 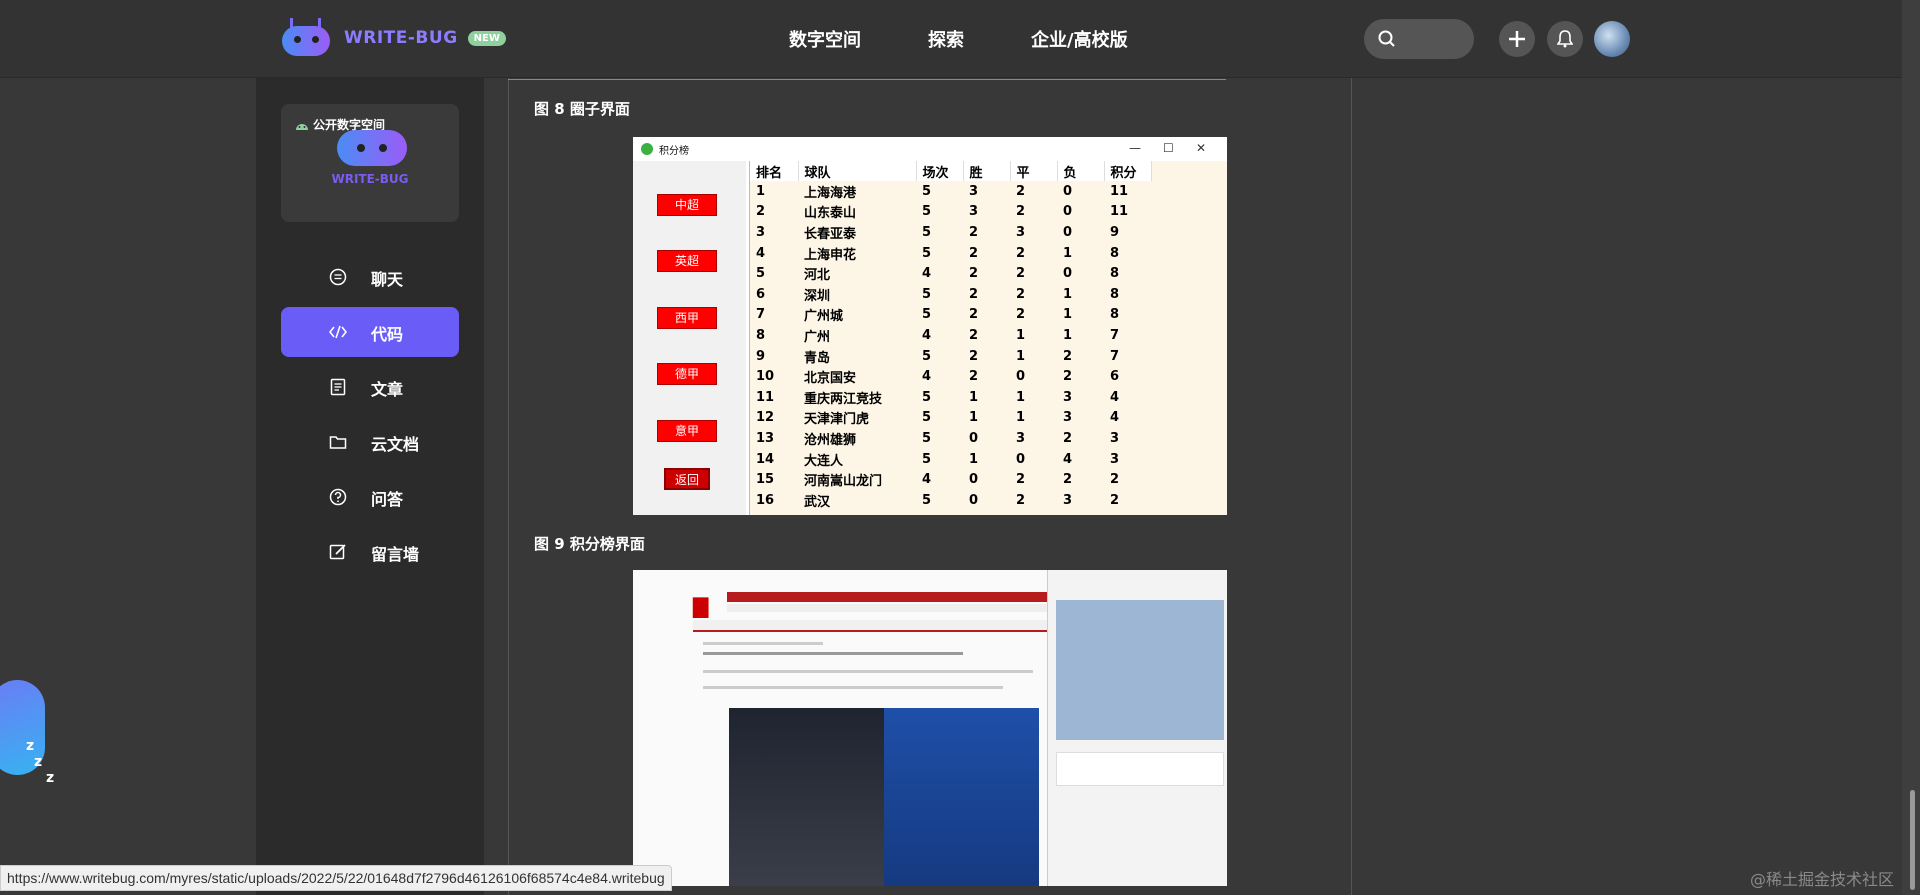 What do you see at coordinates (887, 597) in the screenshot?
I see `forum-nav` at bounding box center [887, 597].